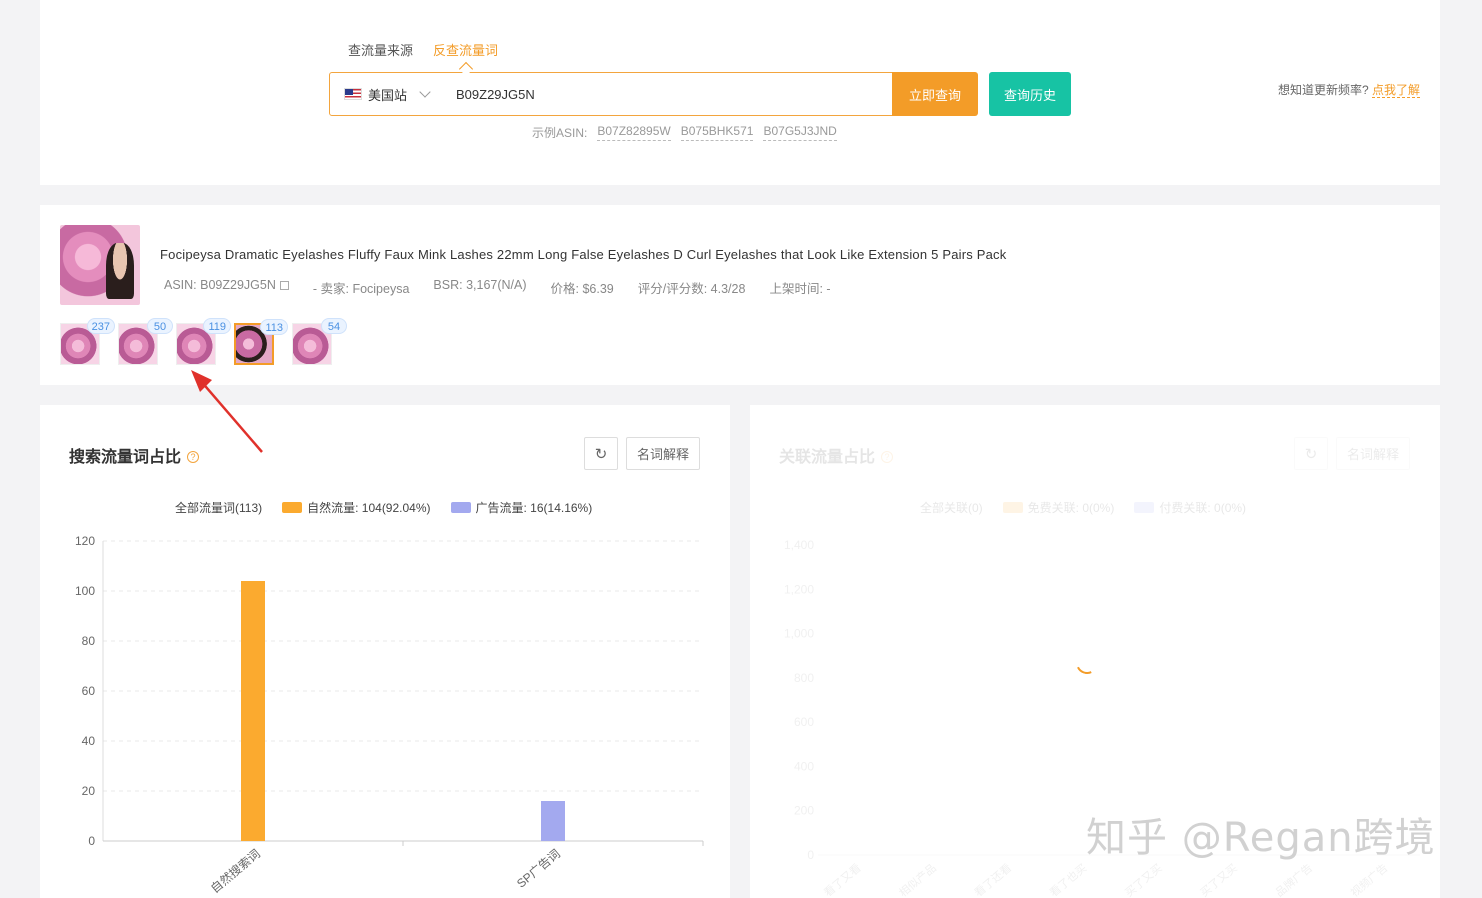  What do you see at coordinates (804, 766) in the screenshot?
I see `y-tick-label: 400` at bounding box center [804, 766].